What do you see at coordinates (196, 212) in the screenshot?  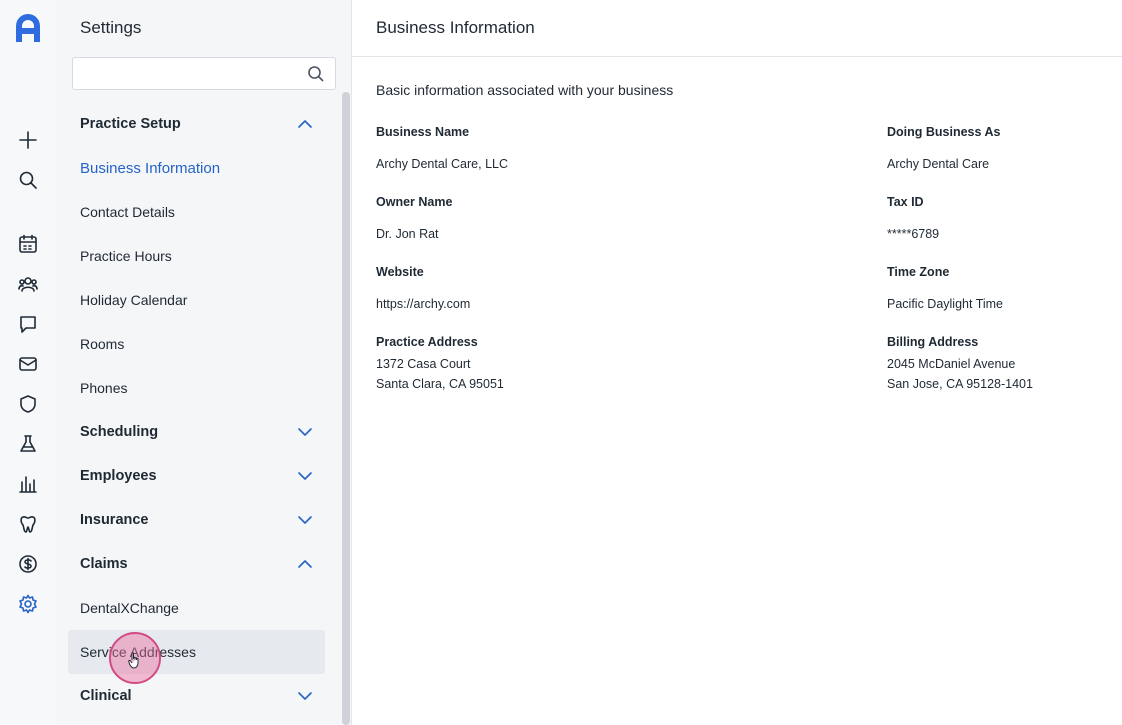 I see `nav-item-contact-details: Contact Details` at bounding box center [196, 212].